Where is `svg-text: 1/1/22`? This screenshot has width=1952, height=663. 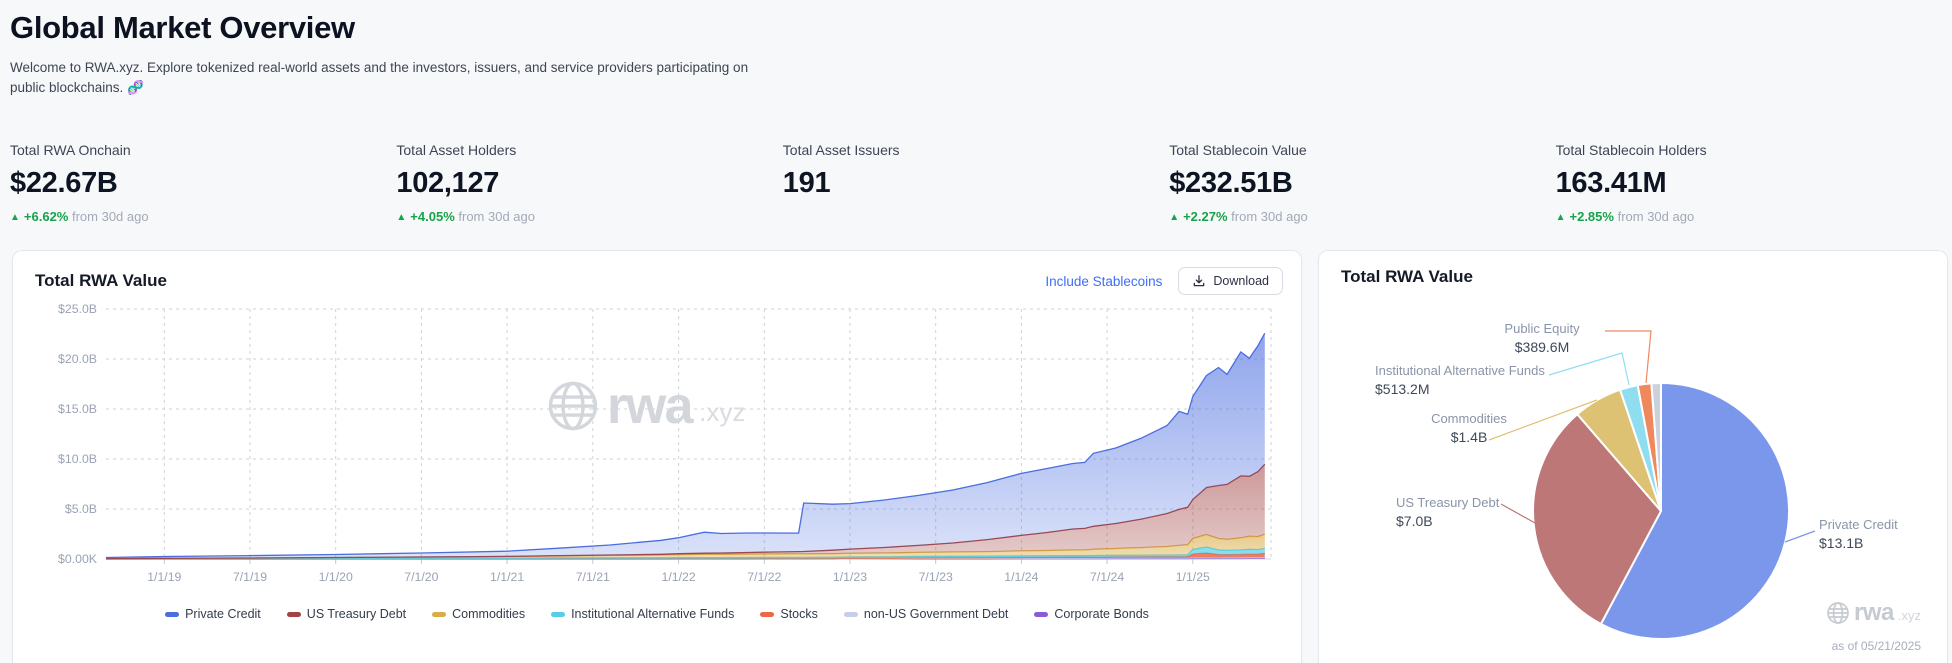
svg-text: 1/1/22 is located at coordinates (678, 577).